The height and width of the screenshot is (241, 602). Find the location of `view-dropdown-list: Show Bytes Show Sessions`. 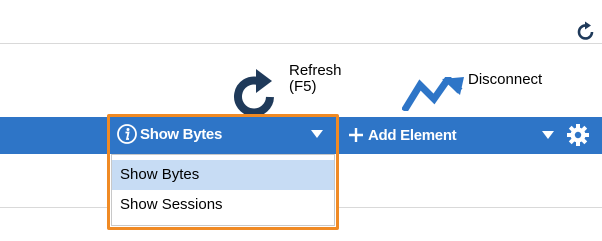

view-dropdown-list: Show Bytes Show Sessions is located at coordinates (223, 190).